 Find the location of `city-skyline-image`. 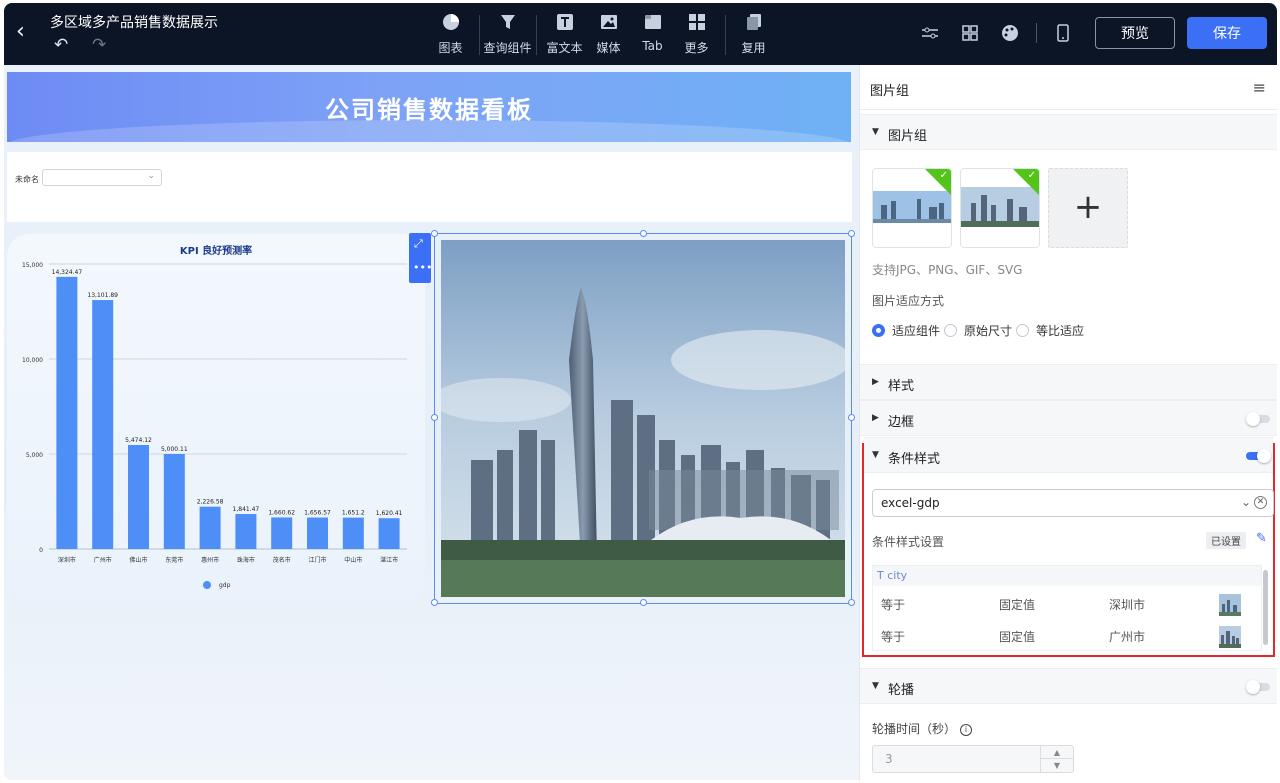

city-skyline-image is located at coordinates (643, 418).